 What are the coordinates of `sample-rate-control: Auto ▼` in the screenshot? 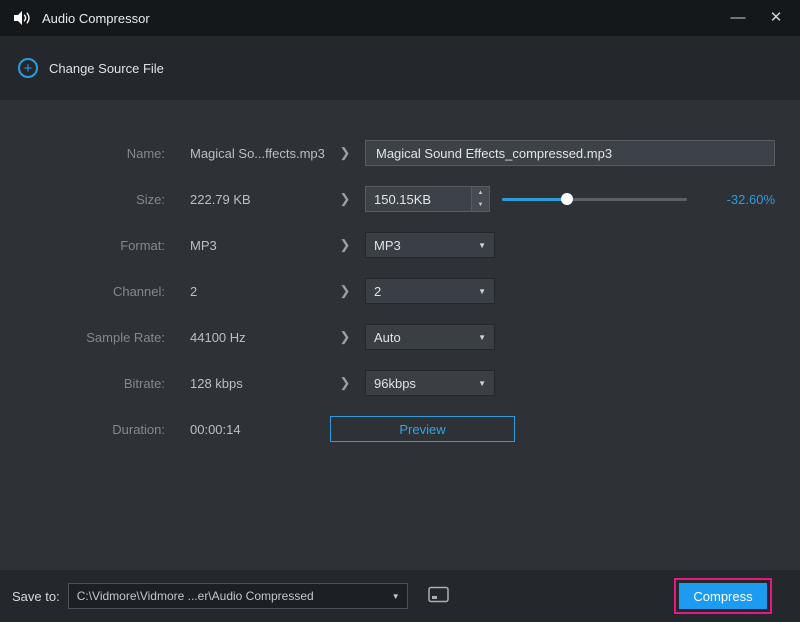 It's located at (582, 337).